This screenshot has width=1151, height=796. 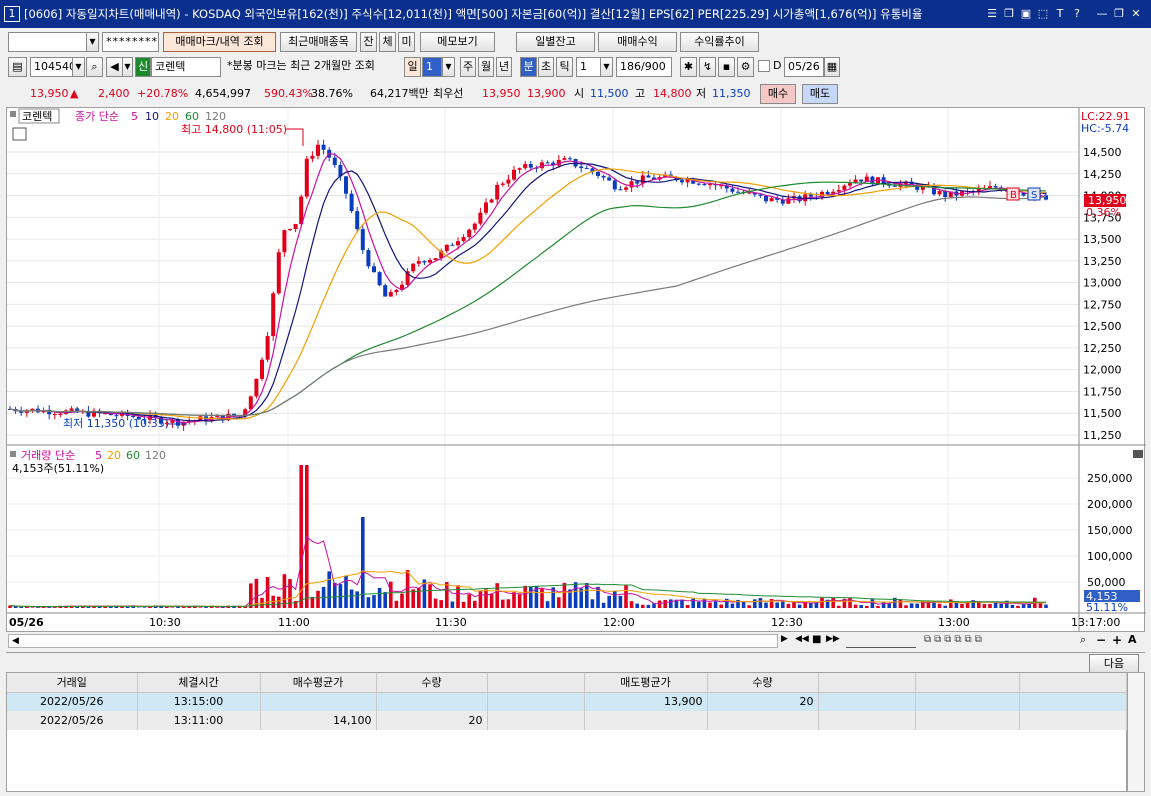 What do you see at coordinates (1026, 14) in the screenshot?
I see `layout-icon: ▣` at bounding box center [1026, 14].